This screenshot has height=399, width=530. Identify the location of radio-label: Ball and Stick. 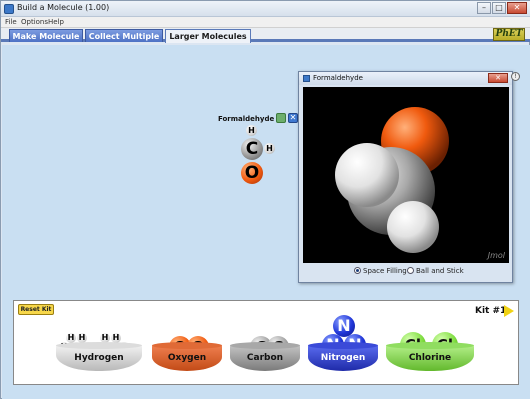
(440, 271).